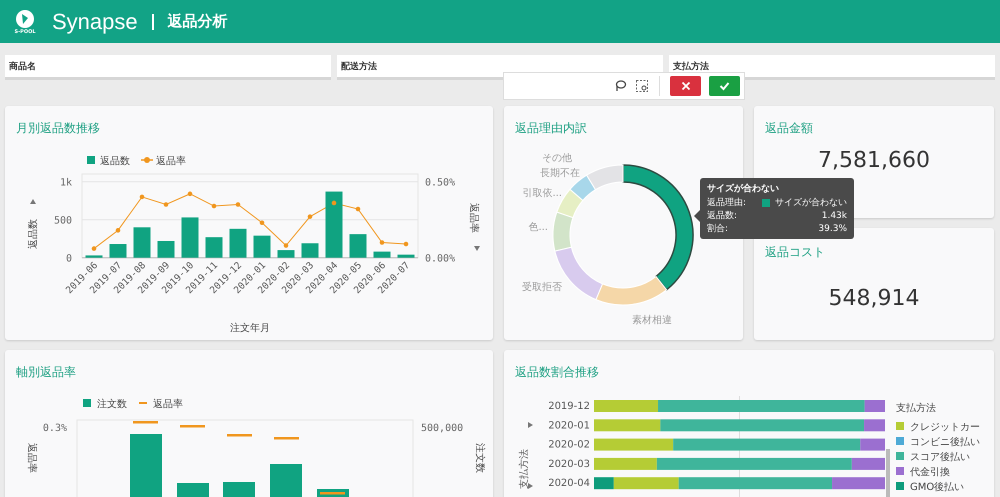  I want to click on cancel-button, so click(685, 86).